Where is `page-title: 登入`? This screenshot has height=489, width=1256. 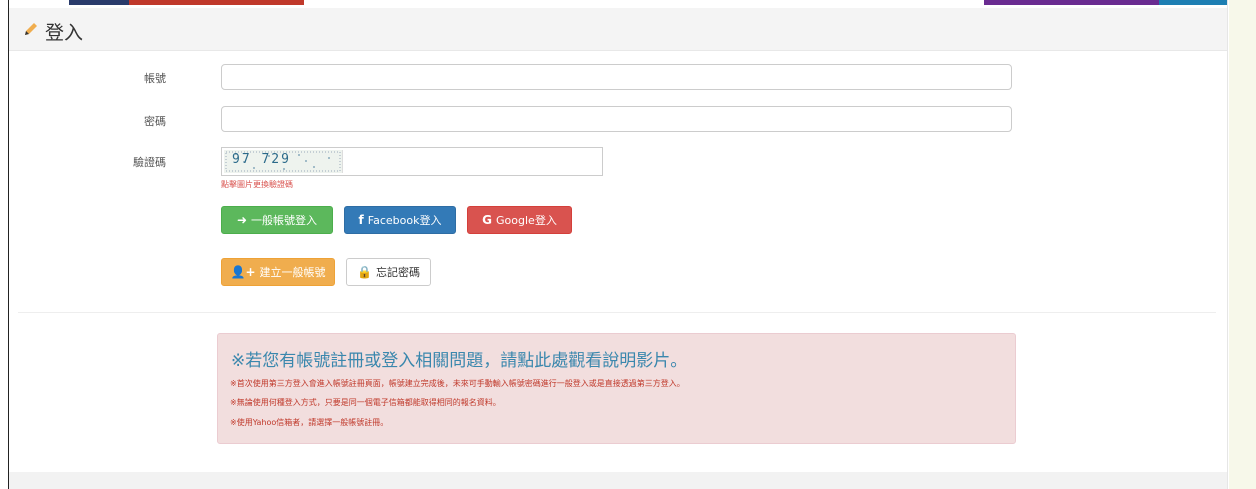
page-title: 登入 is located at coordinates (64, 33).